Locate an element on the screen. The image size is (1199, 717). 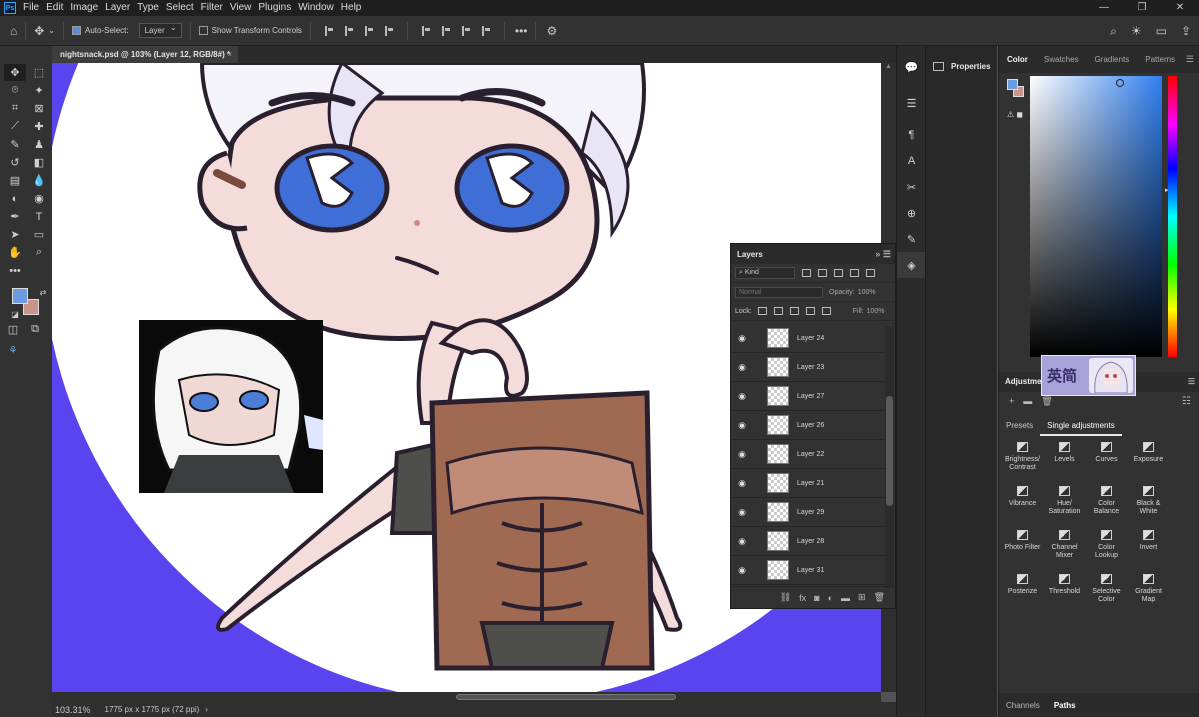
filter-smart-icon is located at coordinates (870, 273).